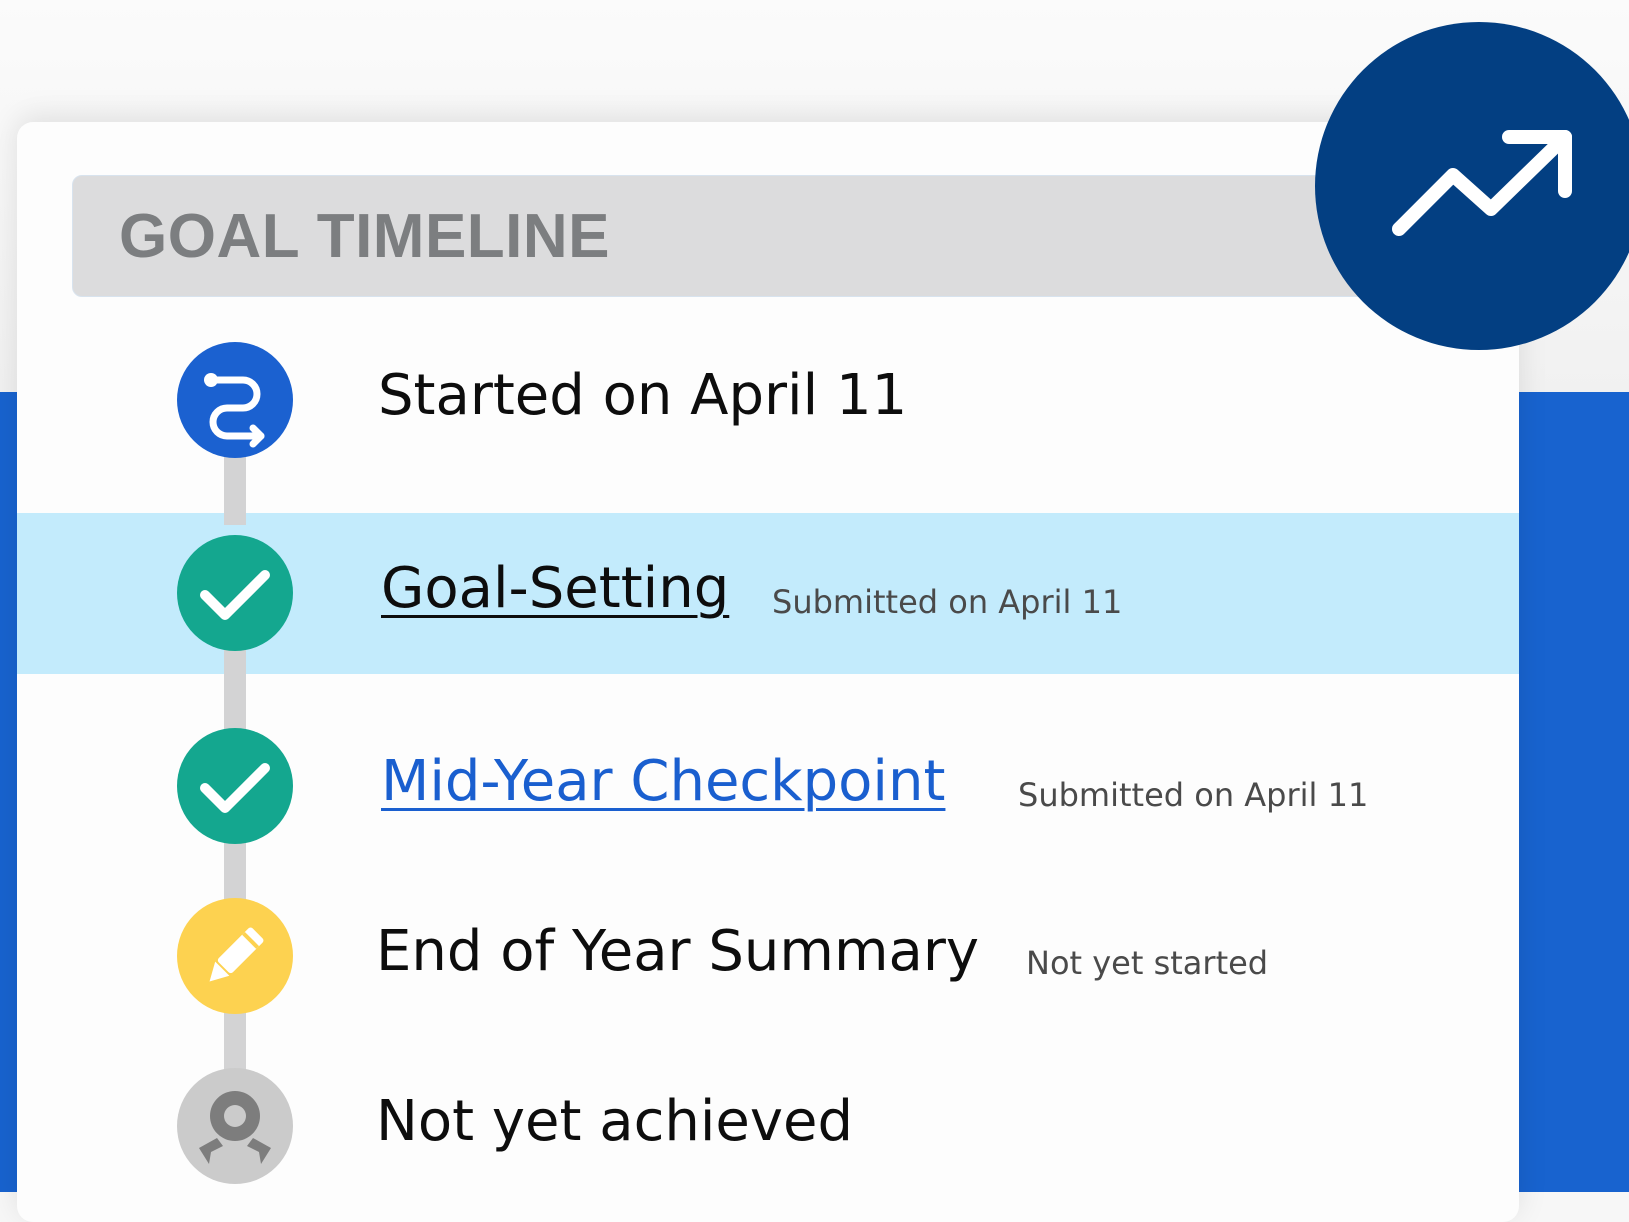 Image resolution: width=1629 pixels, height=1222 pixels. What do you see at coordinates (235, 1126) in the screenshot?
I see `award-ribbon-icon` at bounding box center [235, 1126].